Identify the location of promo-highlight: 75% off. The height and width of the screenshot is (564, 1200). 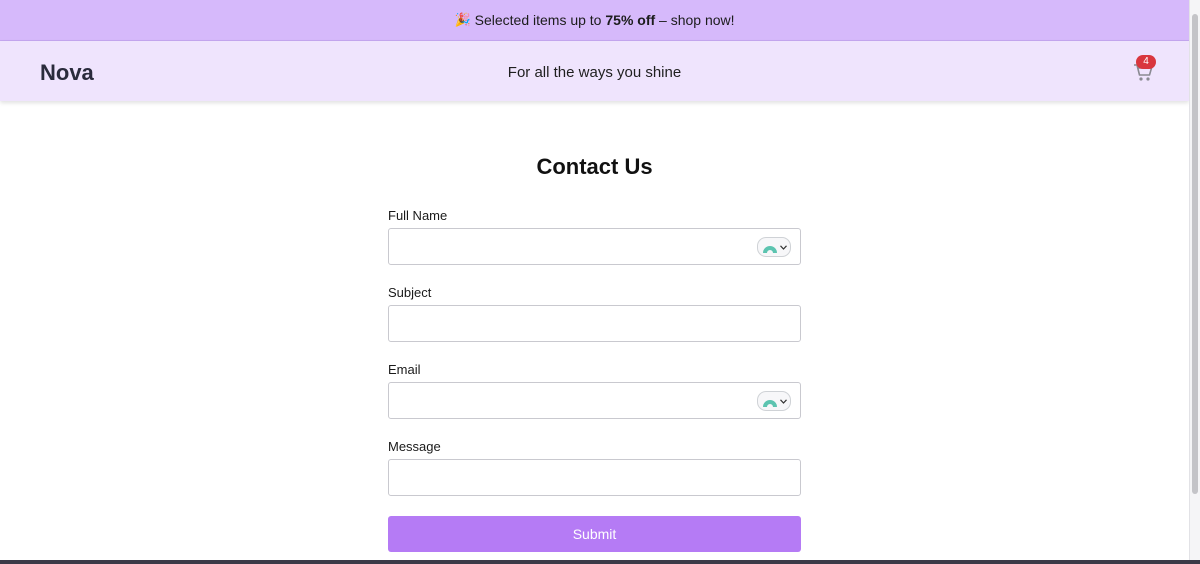
(630, 20).